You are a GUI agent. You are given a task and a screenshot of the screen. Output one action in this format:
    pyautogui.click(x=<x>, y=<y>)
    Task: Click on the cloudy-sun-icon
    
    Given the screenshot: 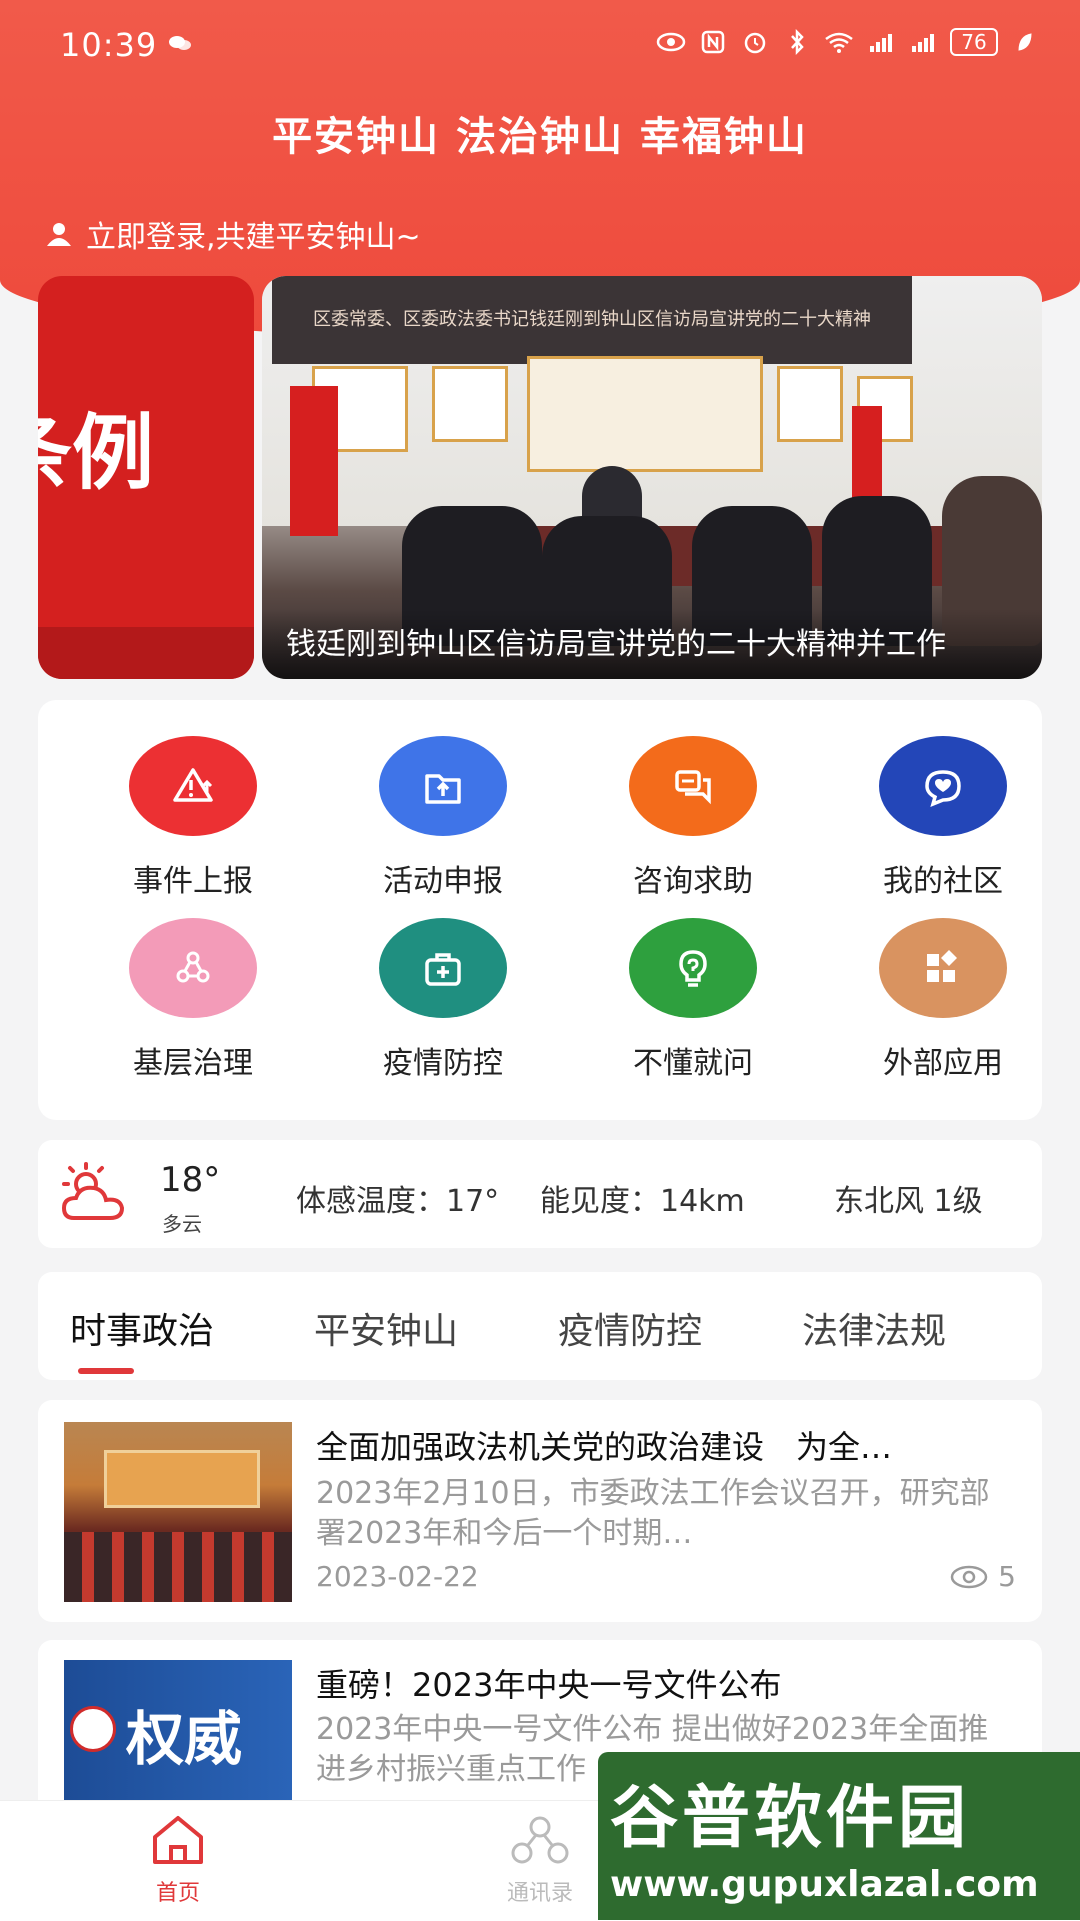 What is the action you would take?
    pyautogui.click(x=93, y=1191)
    